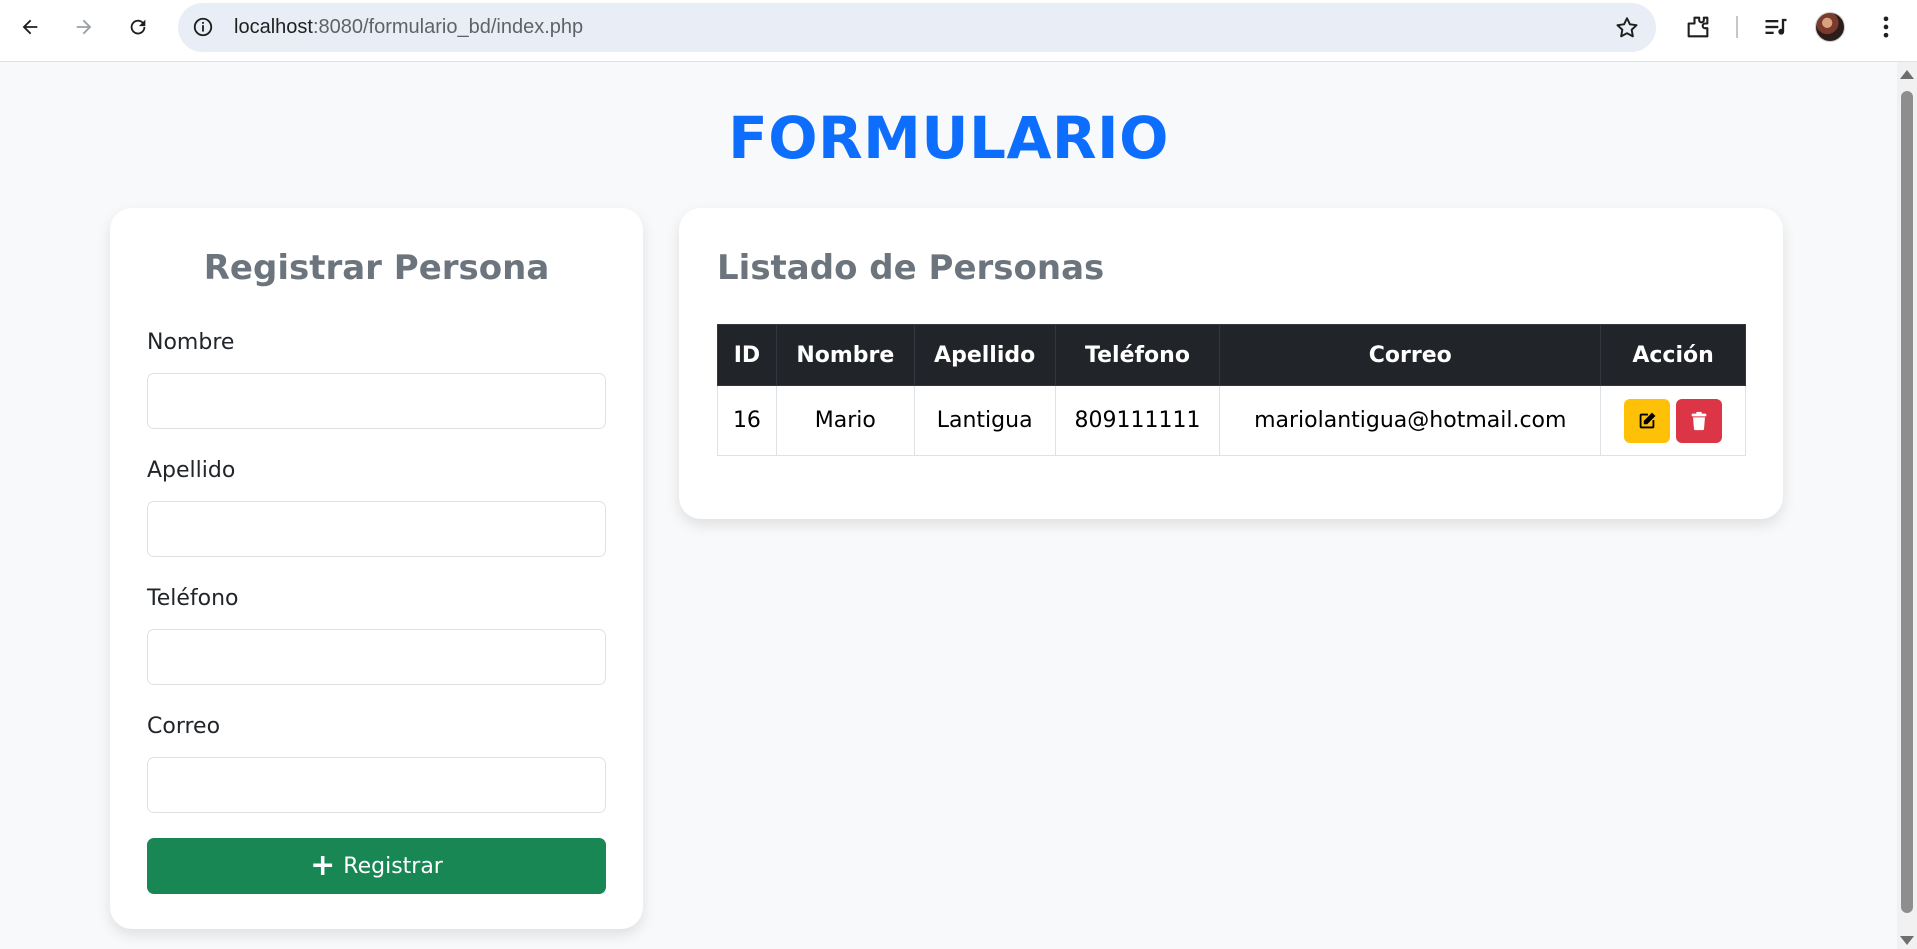 The width and height of the screenshot is (1917, 949). Describe the element at coordinates (376, 529) in the screenshot. I see `apellido-input` at that location.